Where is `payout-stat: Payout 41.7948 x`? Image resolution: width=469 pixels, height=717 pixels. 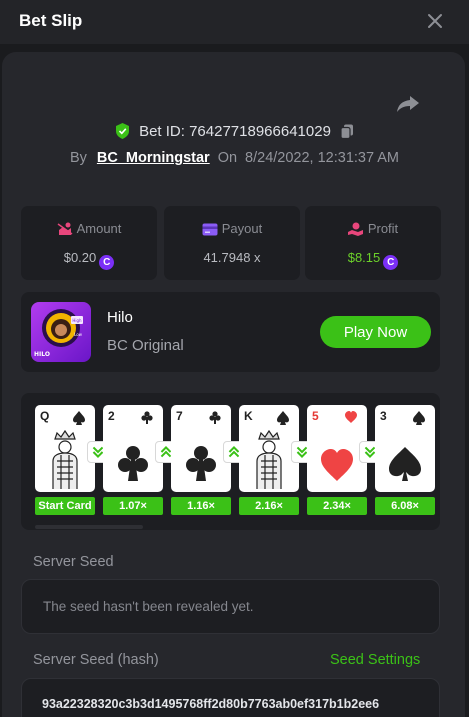 payout-stat: Payout 41.7948 x is located at coordinates (232, 243).